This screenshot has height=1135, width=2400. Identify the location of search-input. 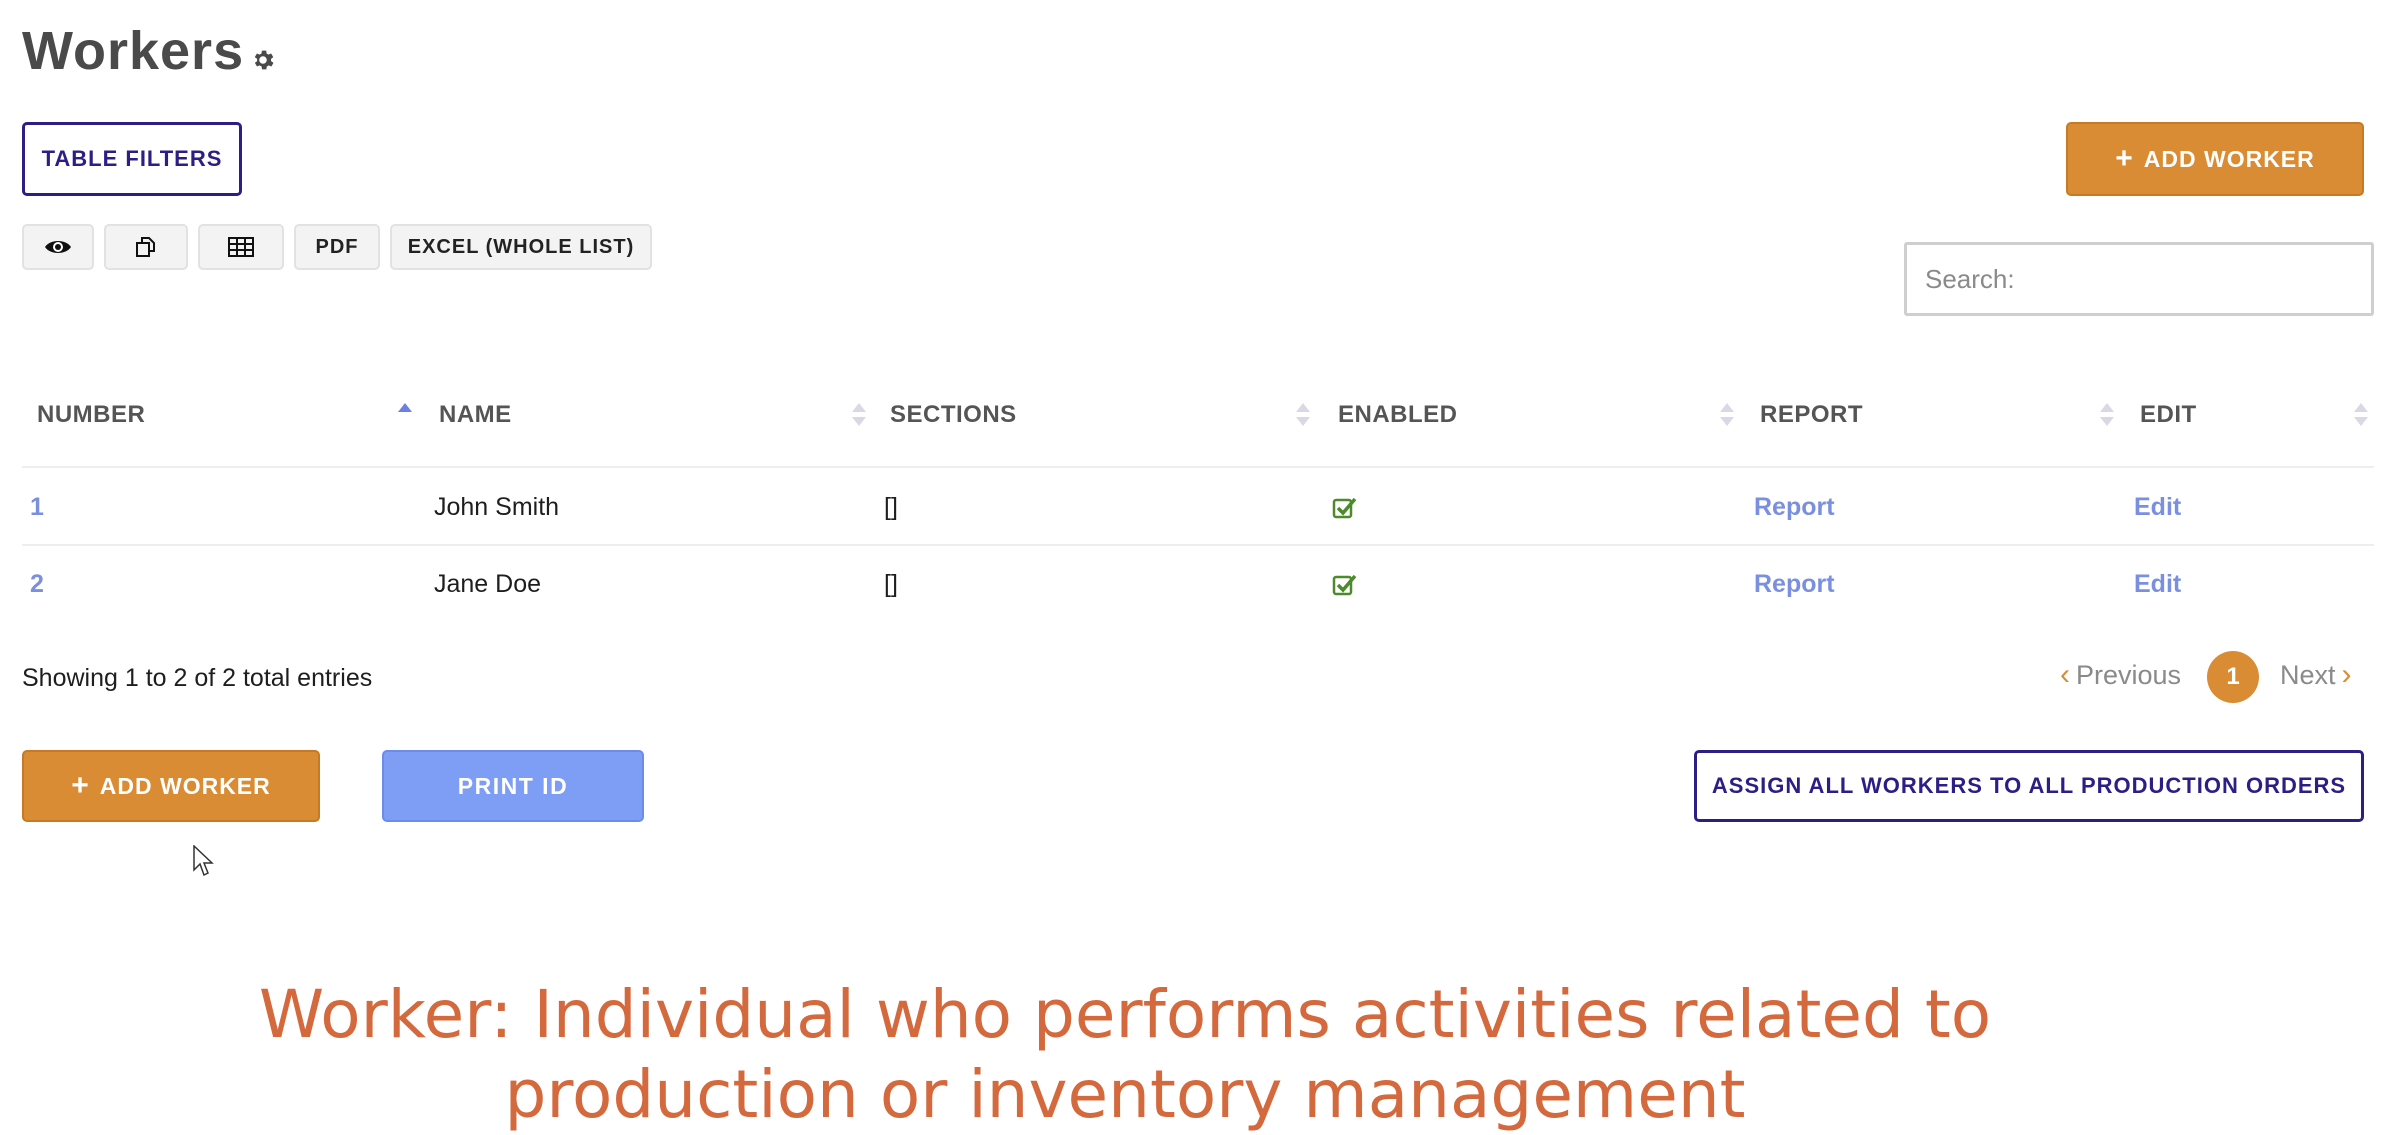
(2139, 279).